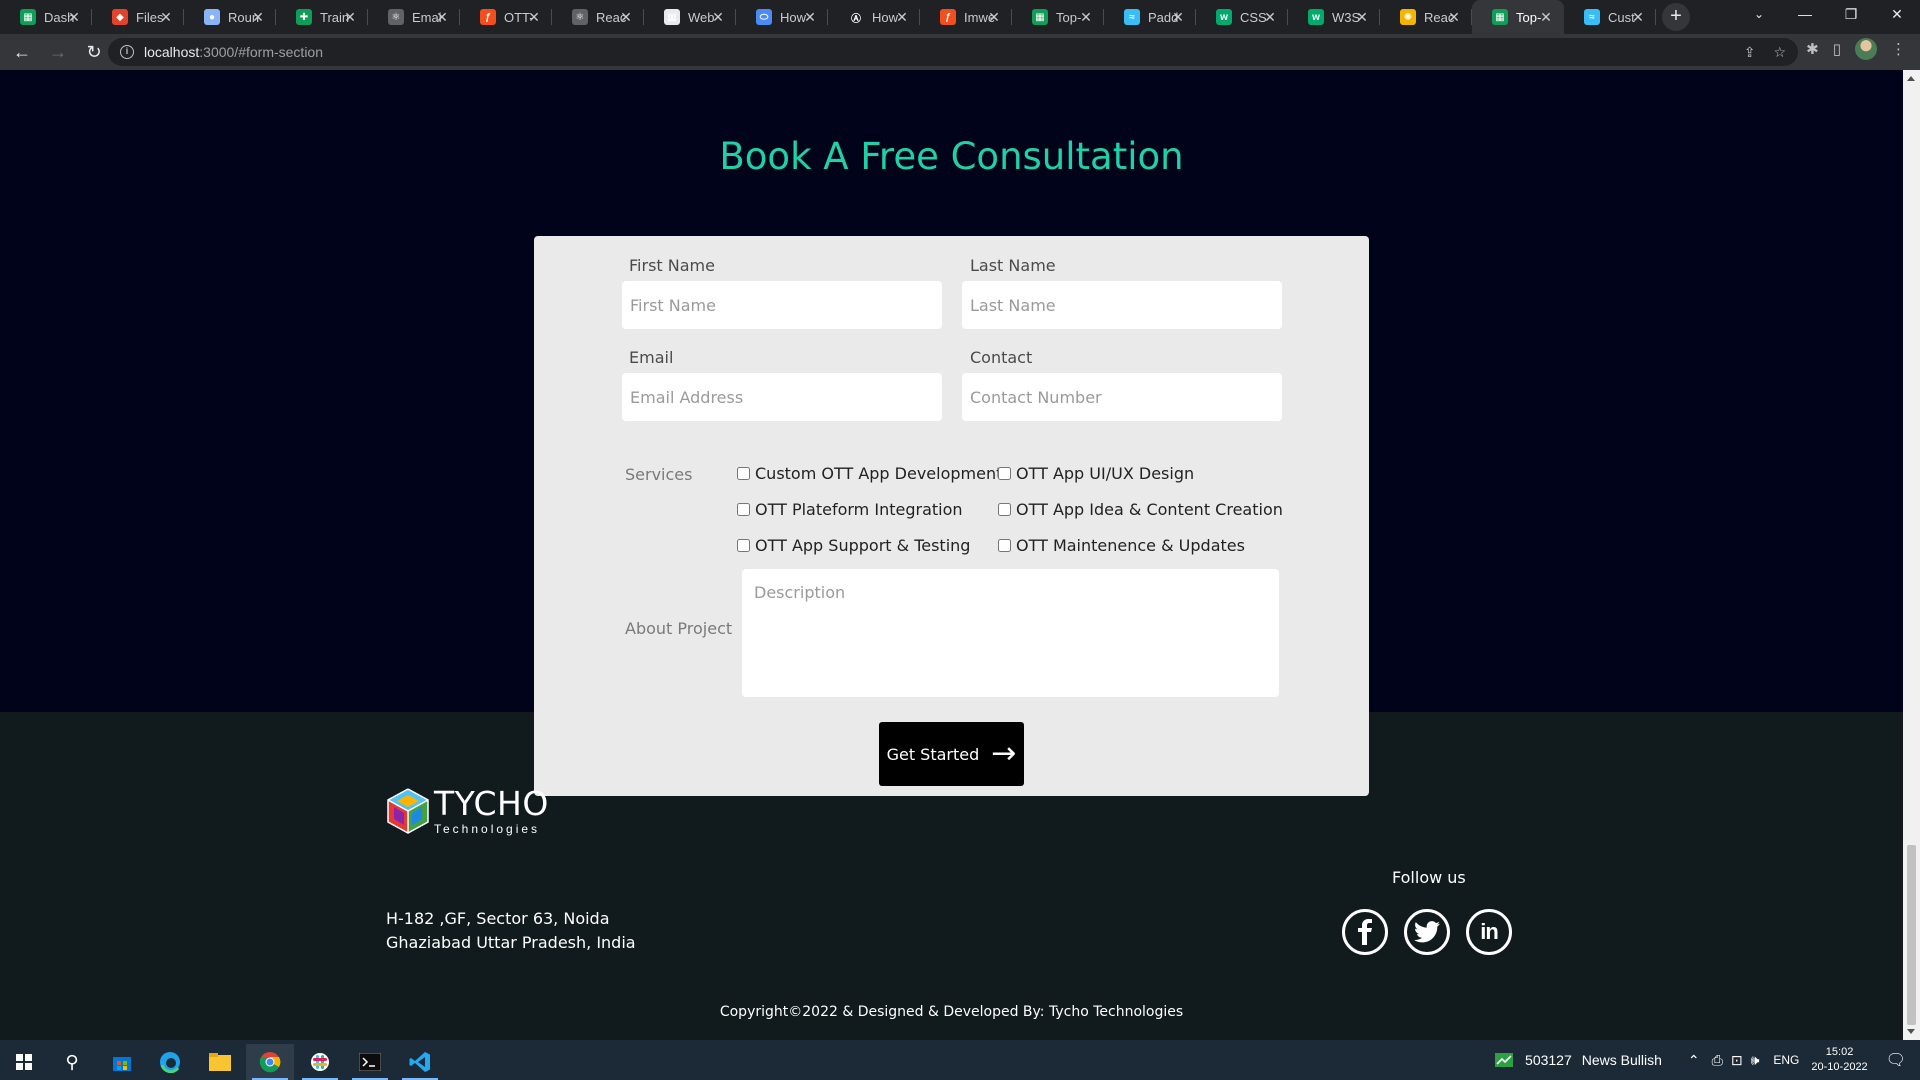  Describe the element at coordinates (233, 52) in the screenshot. I see `url-text: localhost:3000/#form-section` at that location.